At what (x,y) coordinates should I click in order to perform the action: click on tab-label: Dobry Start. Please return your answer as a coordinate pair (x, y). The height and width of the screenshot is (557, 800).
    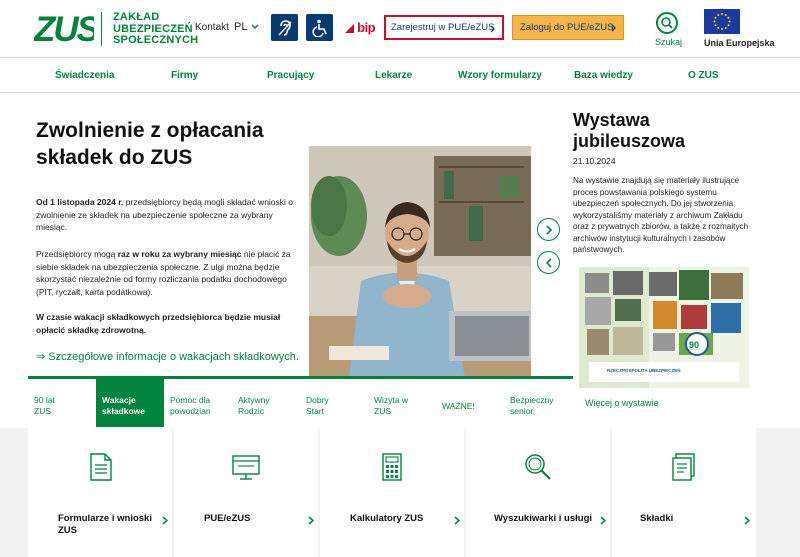
    Looking at the image, I should click on (317, 405).